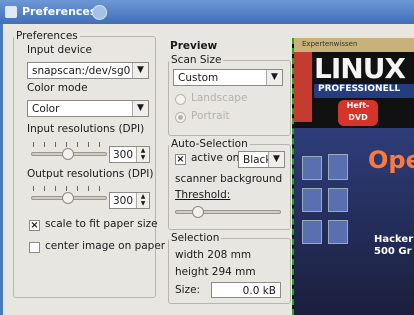  I want to click on color-mode-select: Color ▼, so click(88, 108).